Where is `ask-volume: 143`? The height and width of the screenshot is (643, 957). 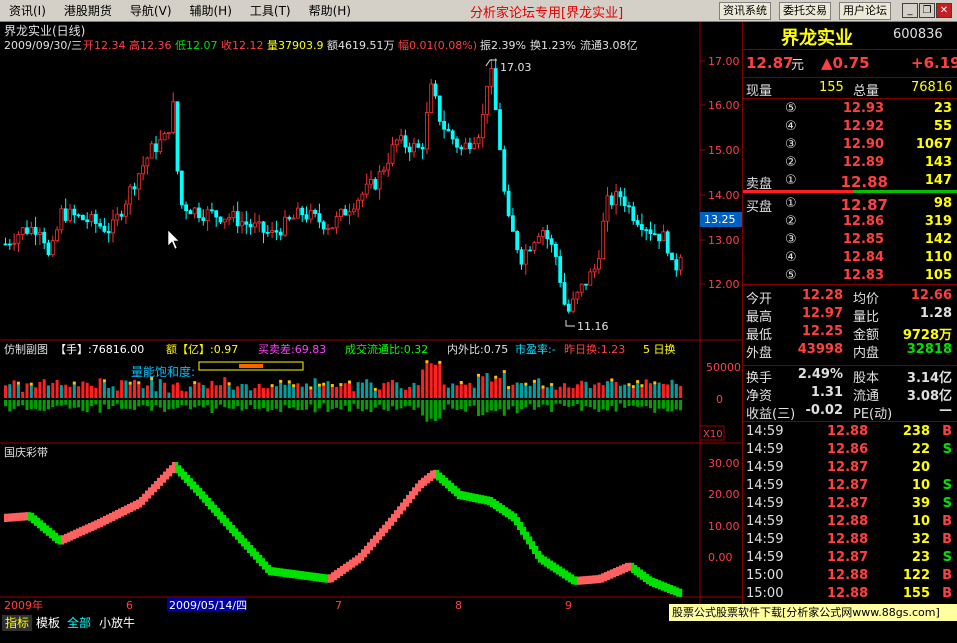
ask-volume: 143 is located at coordinates (938, 162).